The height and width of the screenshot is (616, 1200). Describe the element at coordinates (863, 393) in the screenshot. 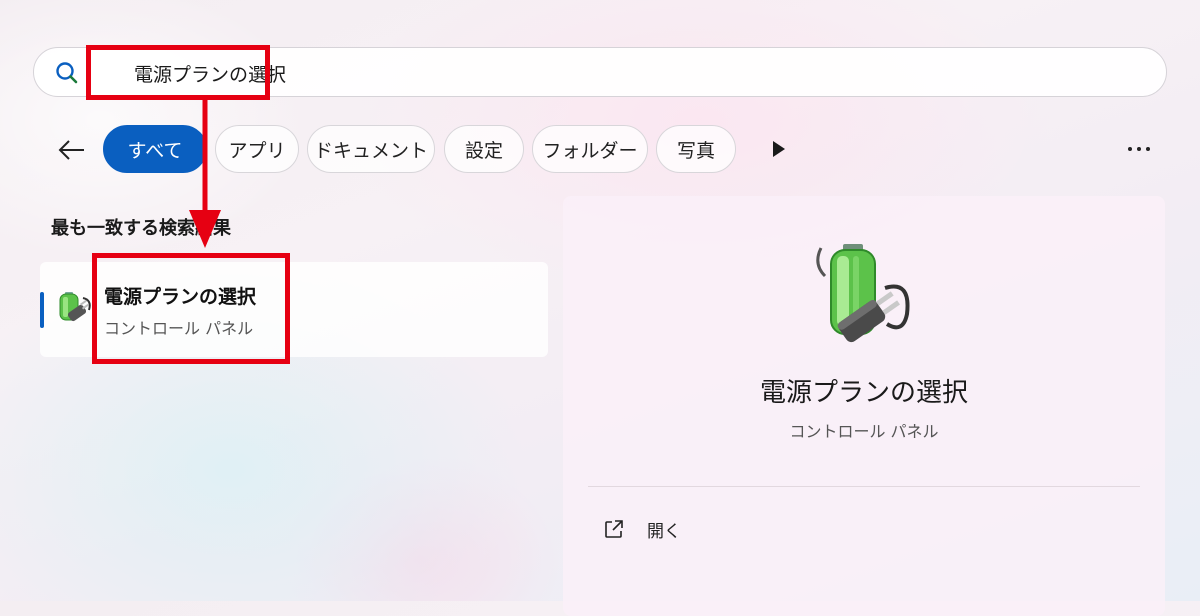

I see `detail-title: 電源プランの選択` at that location.